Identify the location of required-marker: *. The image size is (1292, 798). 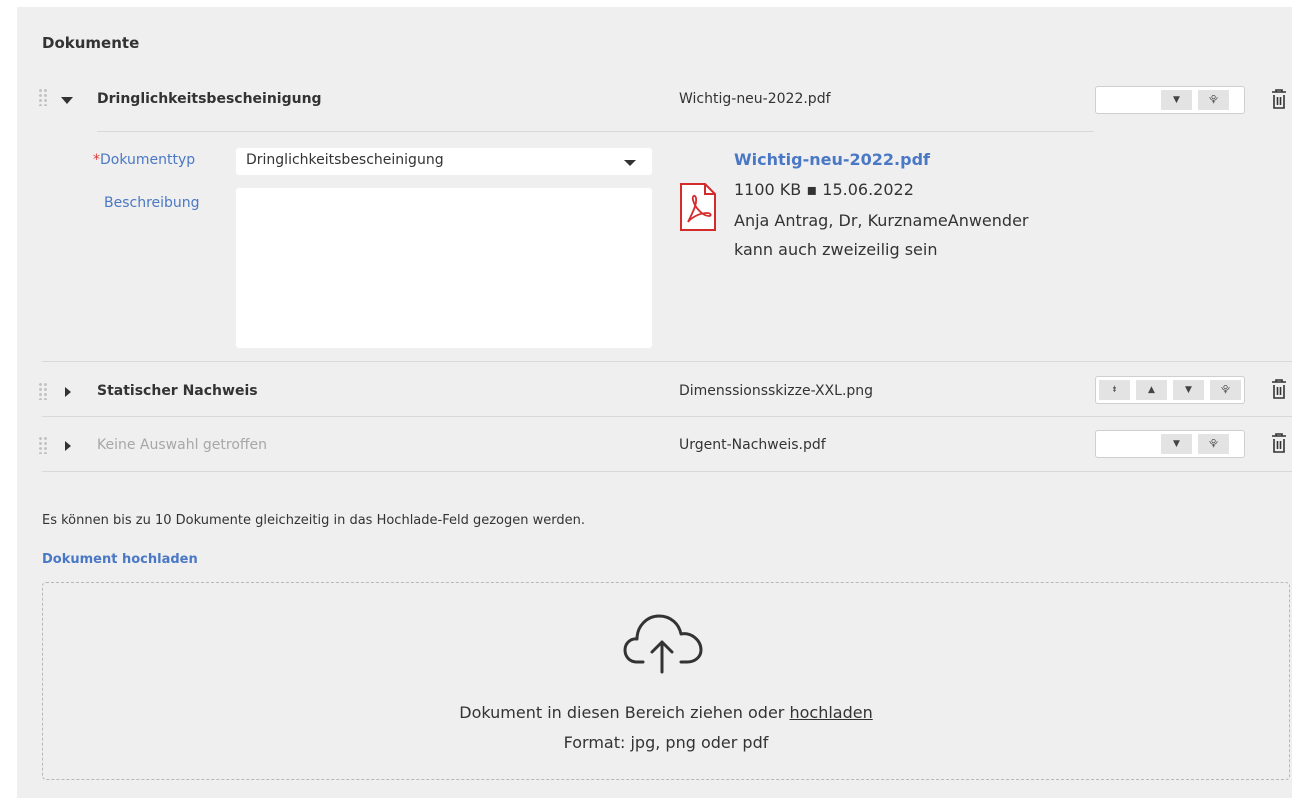
(96, 160).